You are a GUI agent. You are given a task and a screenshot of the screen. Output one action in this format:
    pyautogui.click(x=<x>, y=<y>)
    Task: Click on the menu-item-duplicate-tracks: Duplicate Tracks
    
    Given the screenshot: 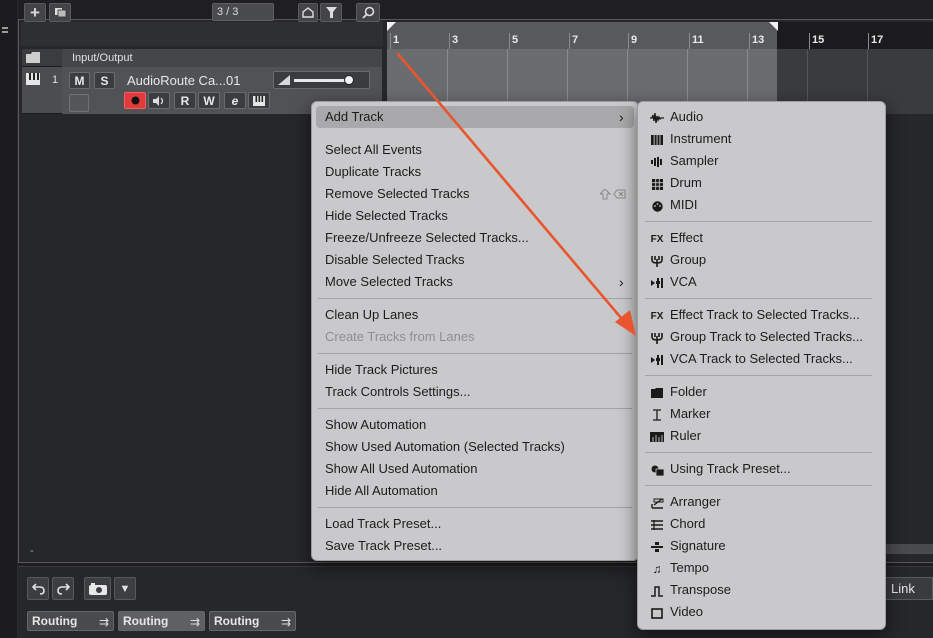 What is the action you would take?
    pyautogui.click(x=373, y=172)
    